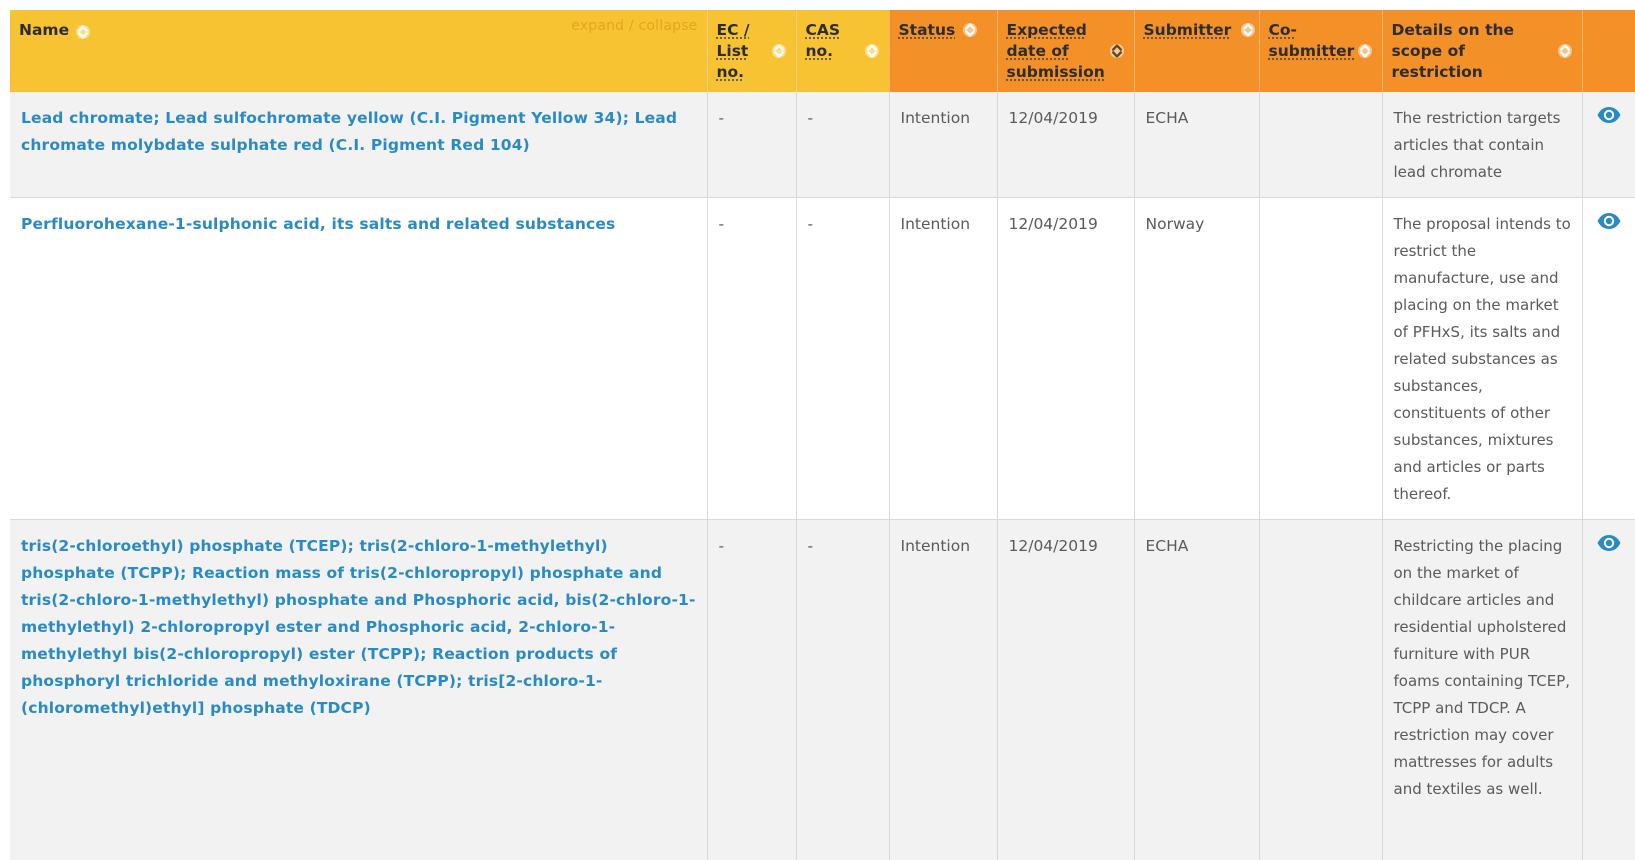  I want to click on column-header-cas-label: CAS no., so click(823, 40).